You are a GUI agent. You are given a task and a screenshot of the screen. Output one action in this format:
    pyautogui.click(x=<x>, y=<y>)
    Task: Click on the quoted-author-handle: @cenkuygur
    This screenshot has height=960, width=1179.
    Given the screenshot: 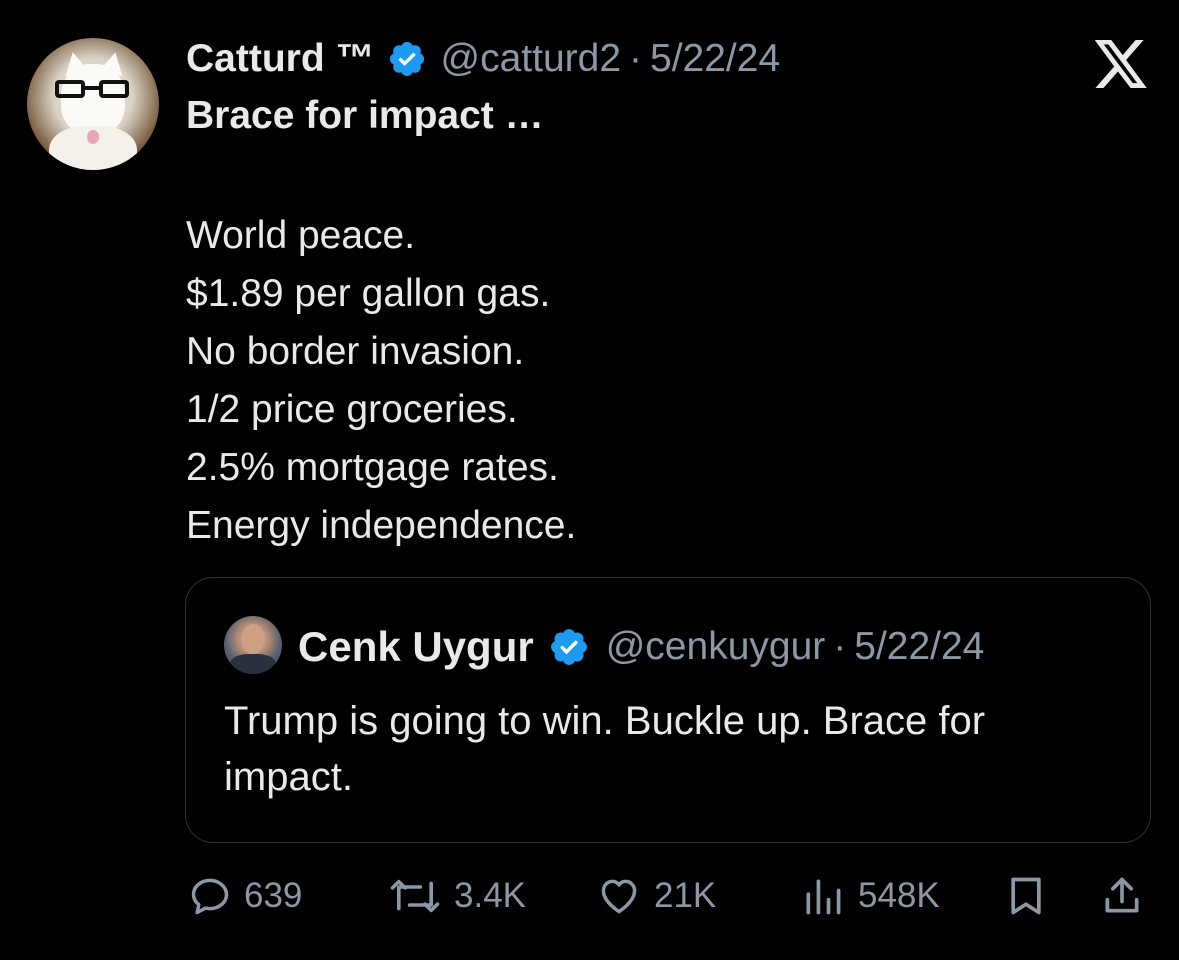 What is the action you would take?
    pyautogui.click(x=716, y=647)
    